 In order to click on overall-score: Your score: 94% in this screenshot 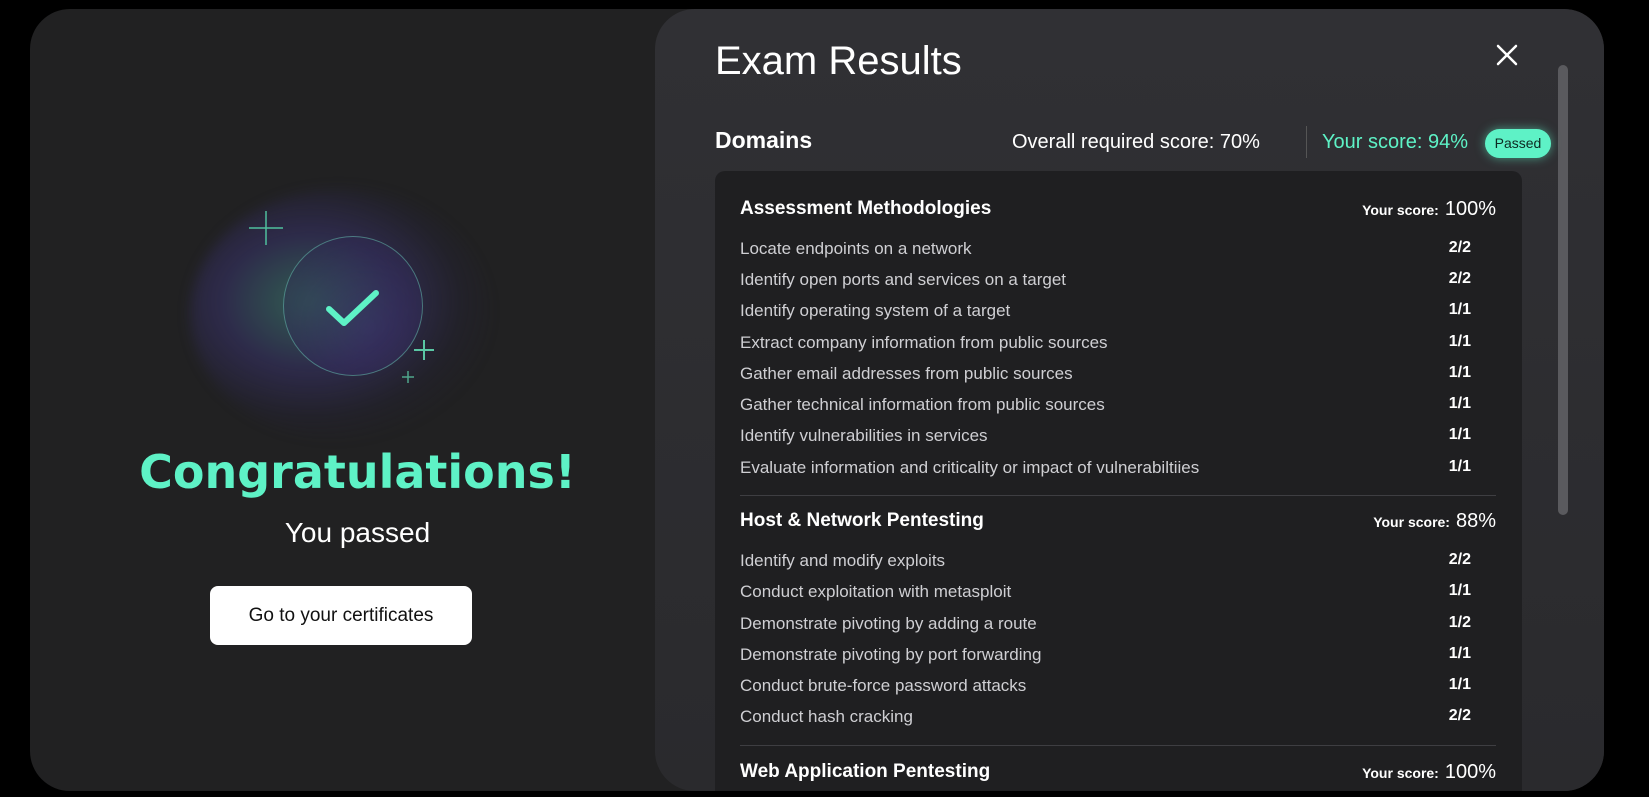, I will do `click(1395, 142)`.